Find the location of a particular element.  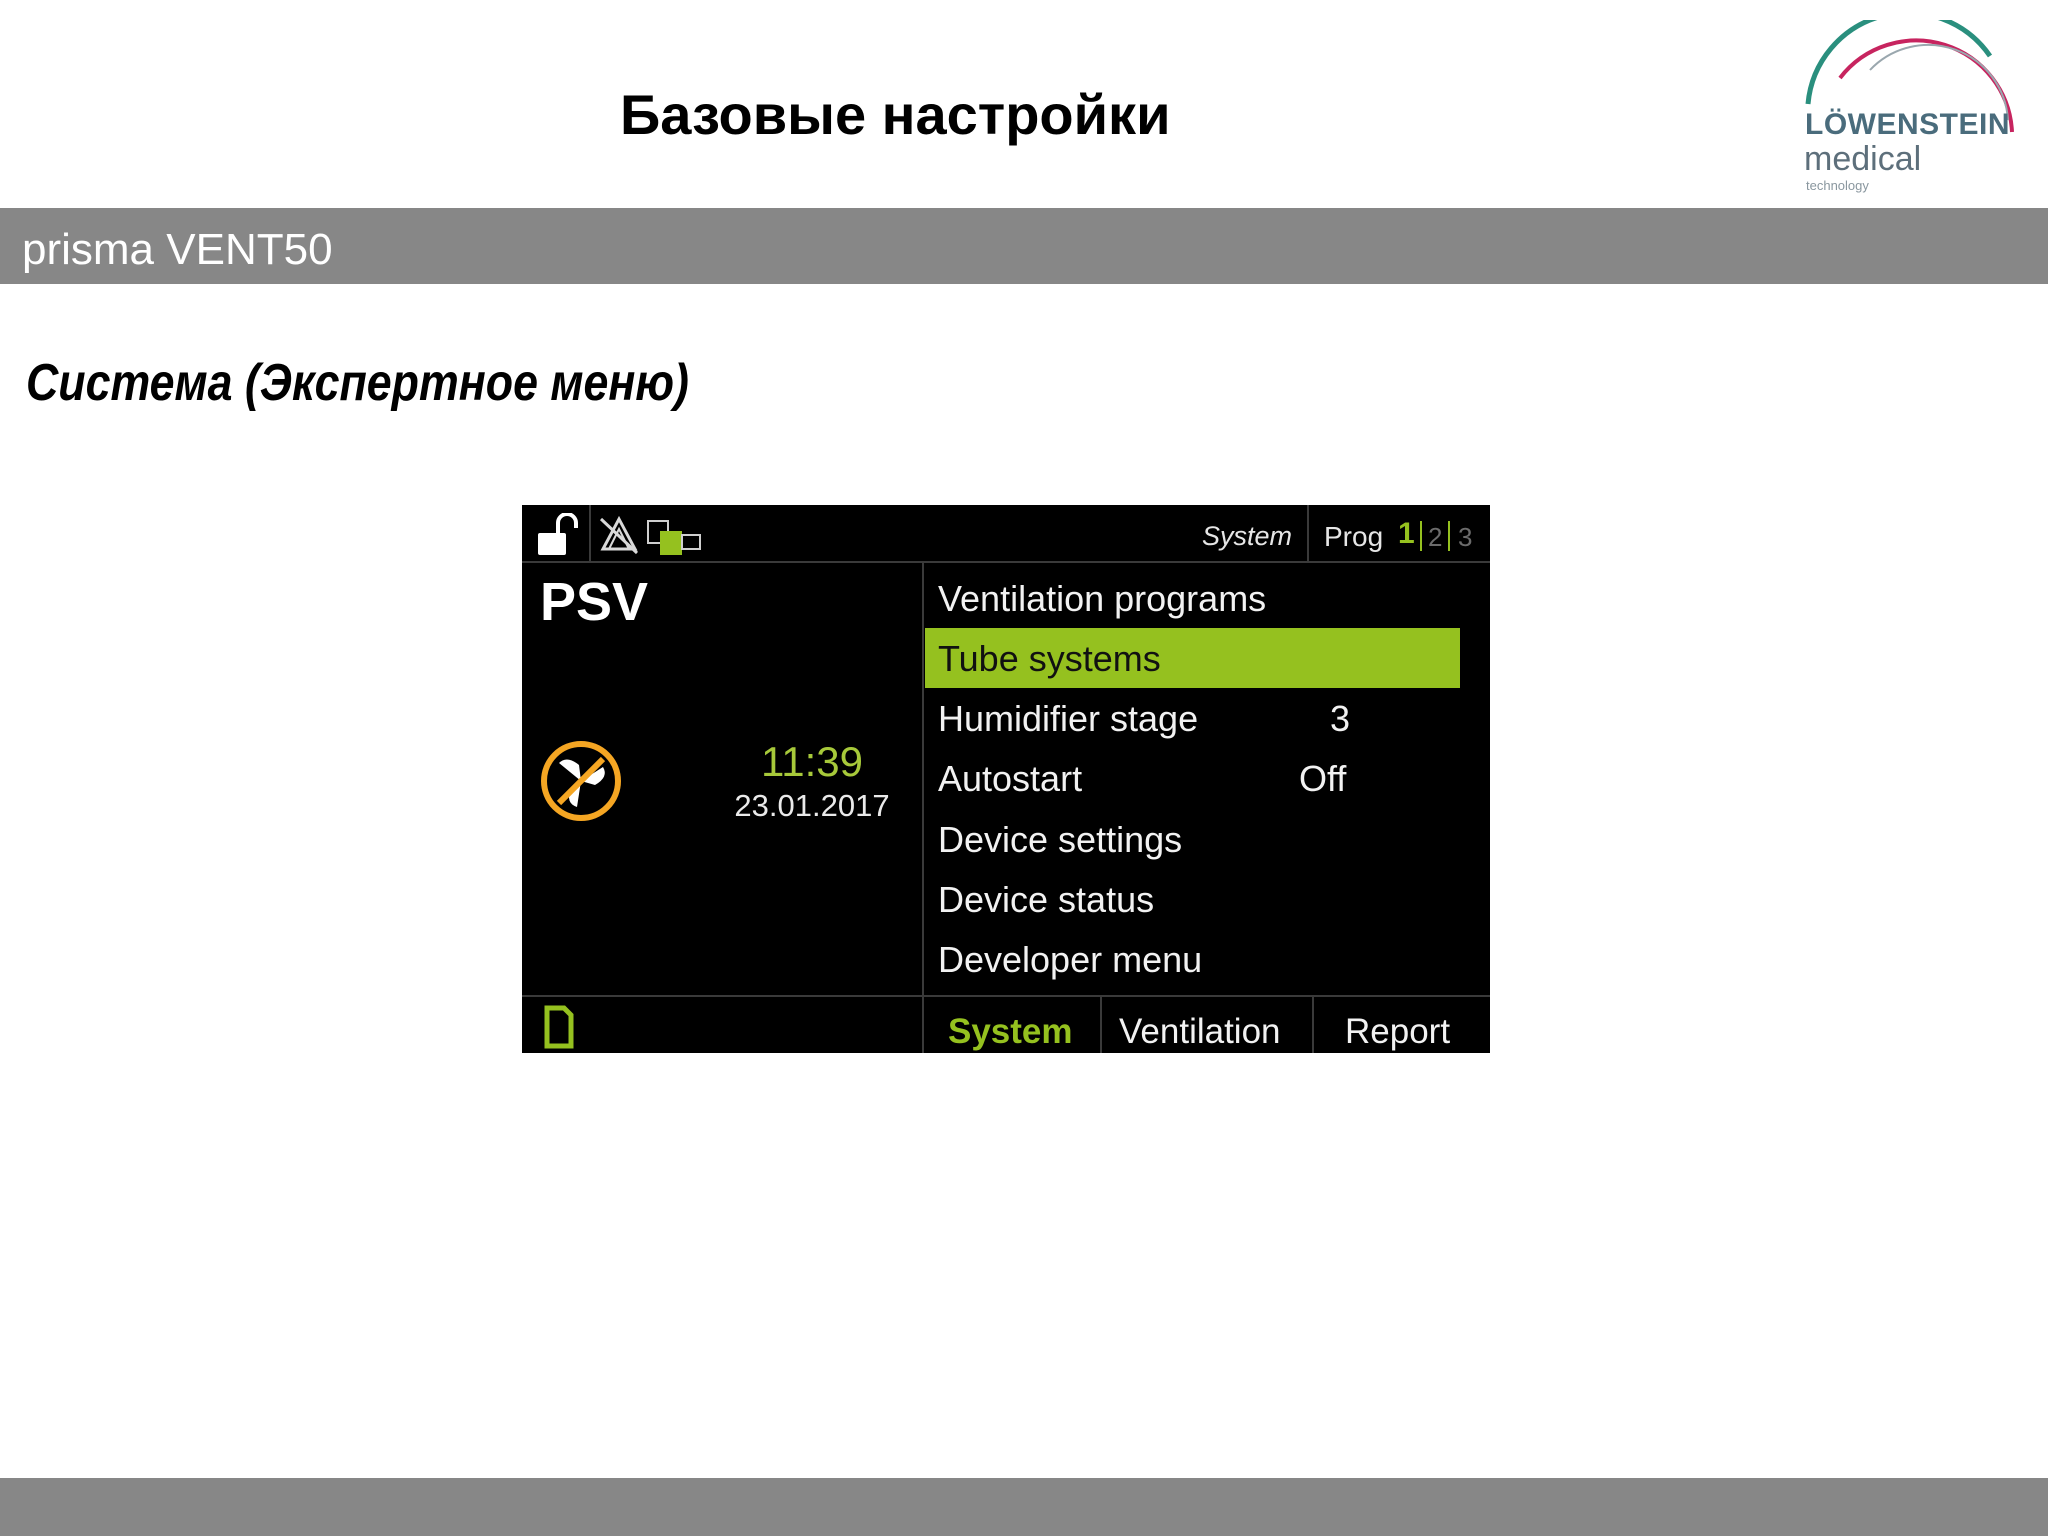

menu-item-value: Off is located at coordinates (1323, 778).